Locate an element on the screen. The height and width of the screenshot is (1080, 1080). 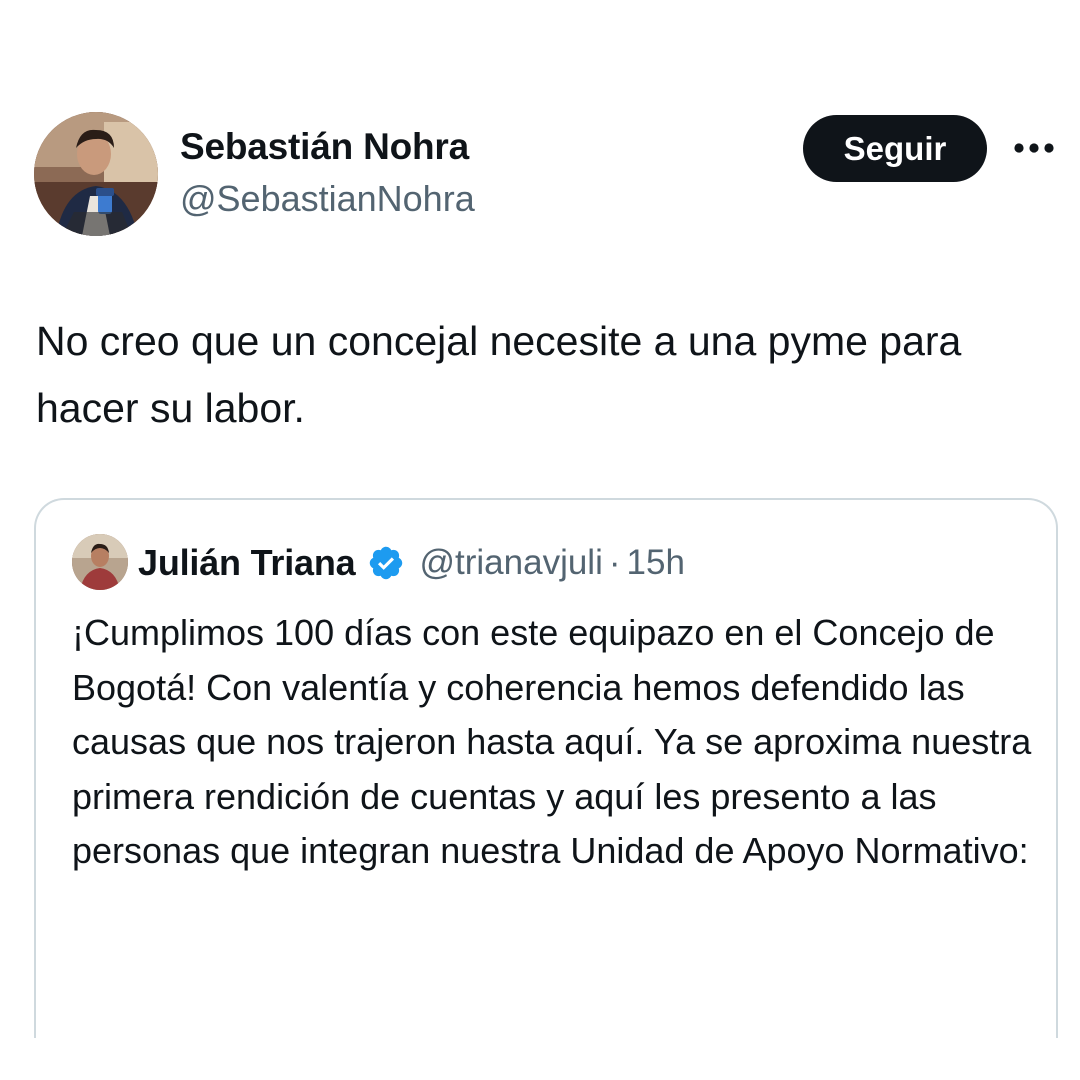
quoted-tweet-time: 15h is located at coordinates (656, 563).